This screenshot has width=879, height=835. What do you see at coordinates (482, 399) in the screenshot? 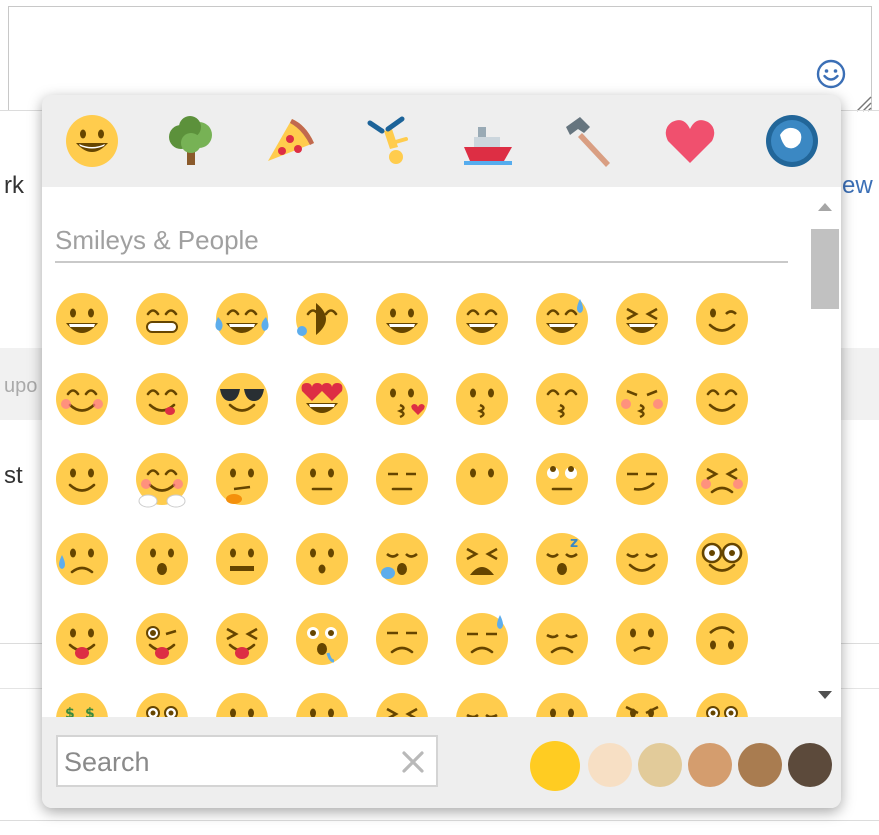
I see `emoji-kissing-icon` at bounding box center [482, 399].